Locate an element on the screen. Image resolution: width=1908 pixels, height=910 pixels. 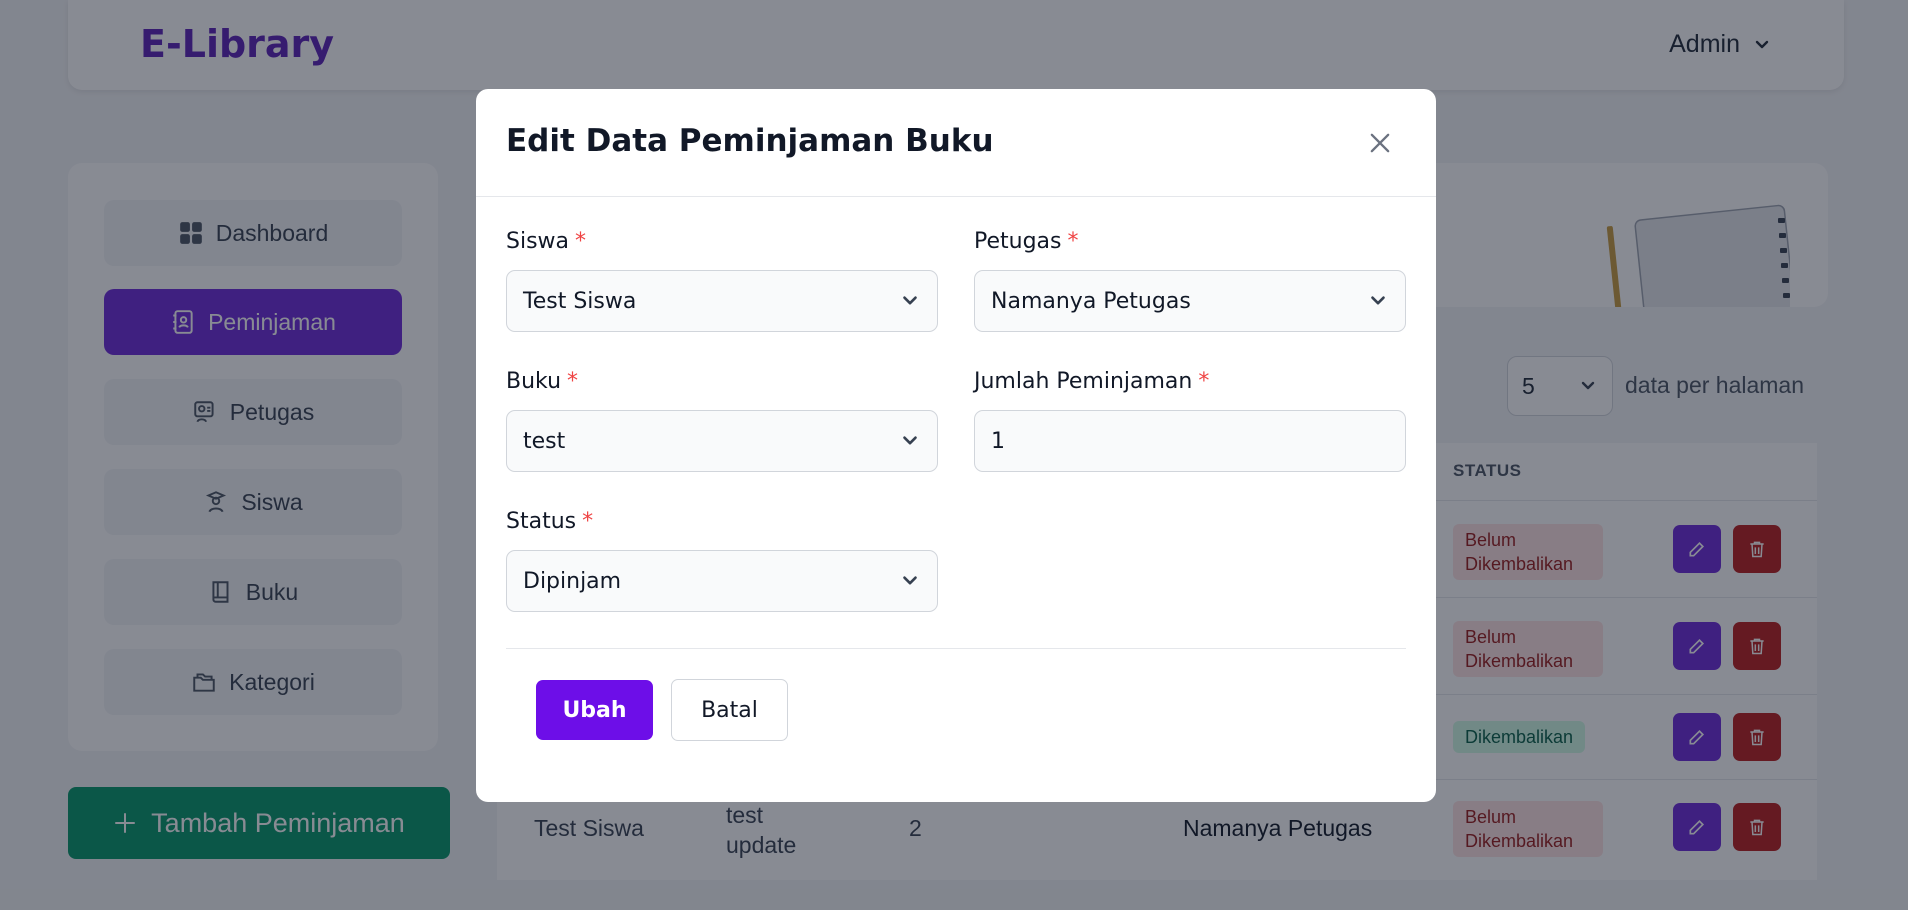
siswa-select-value: Test Siswa is located at coordinates (580, 301).